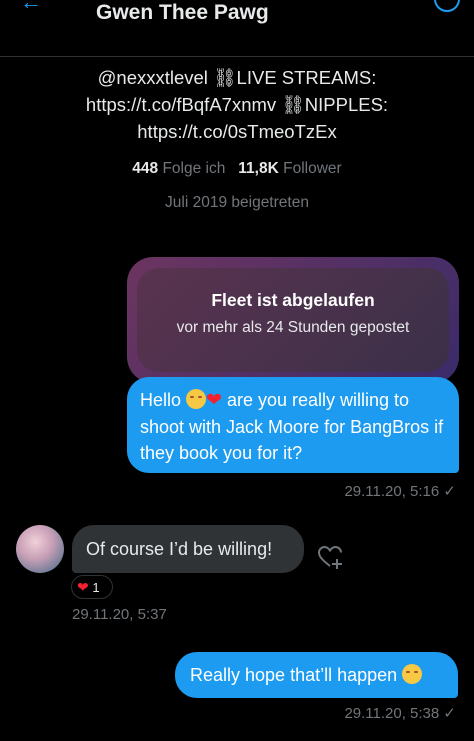 The image size is (474, 741). What do you see at coordinates (237, 202) in the screenshot?
I see `joined-date: Juli 2019 beigetreten` at bounding box center [237, 202].